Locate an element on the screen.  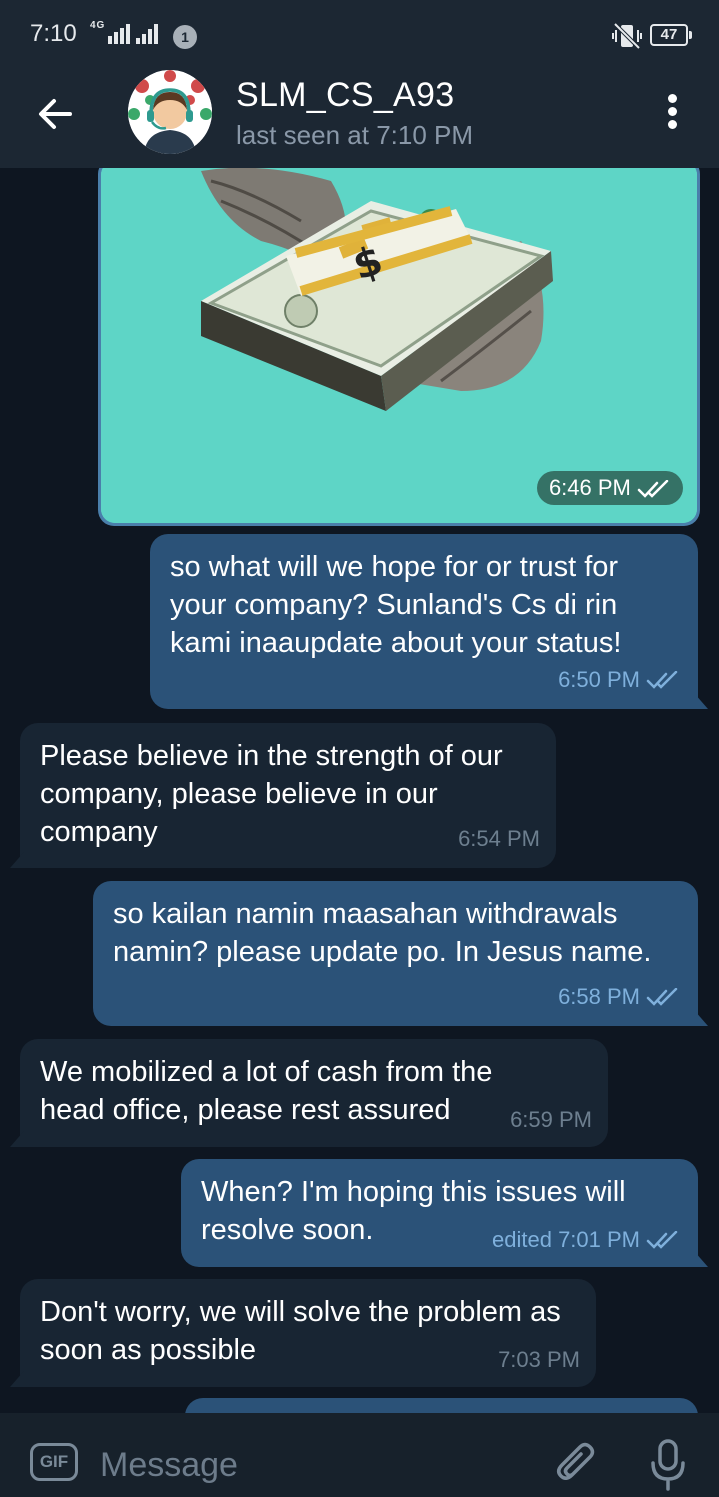
notification-count-badge: 1 is located at coordinates (185, 37).